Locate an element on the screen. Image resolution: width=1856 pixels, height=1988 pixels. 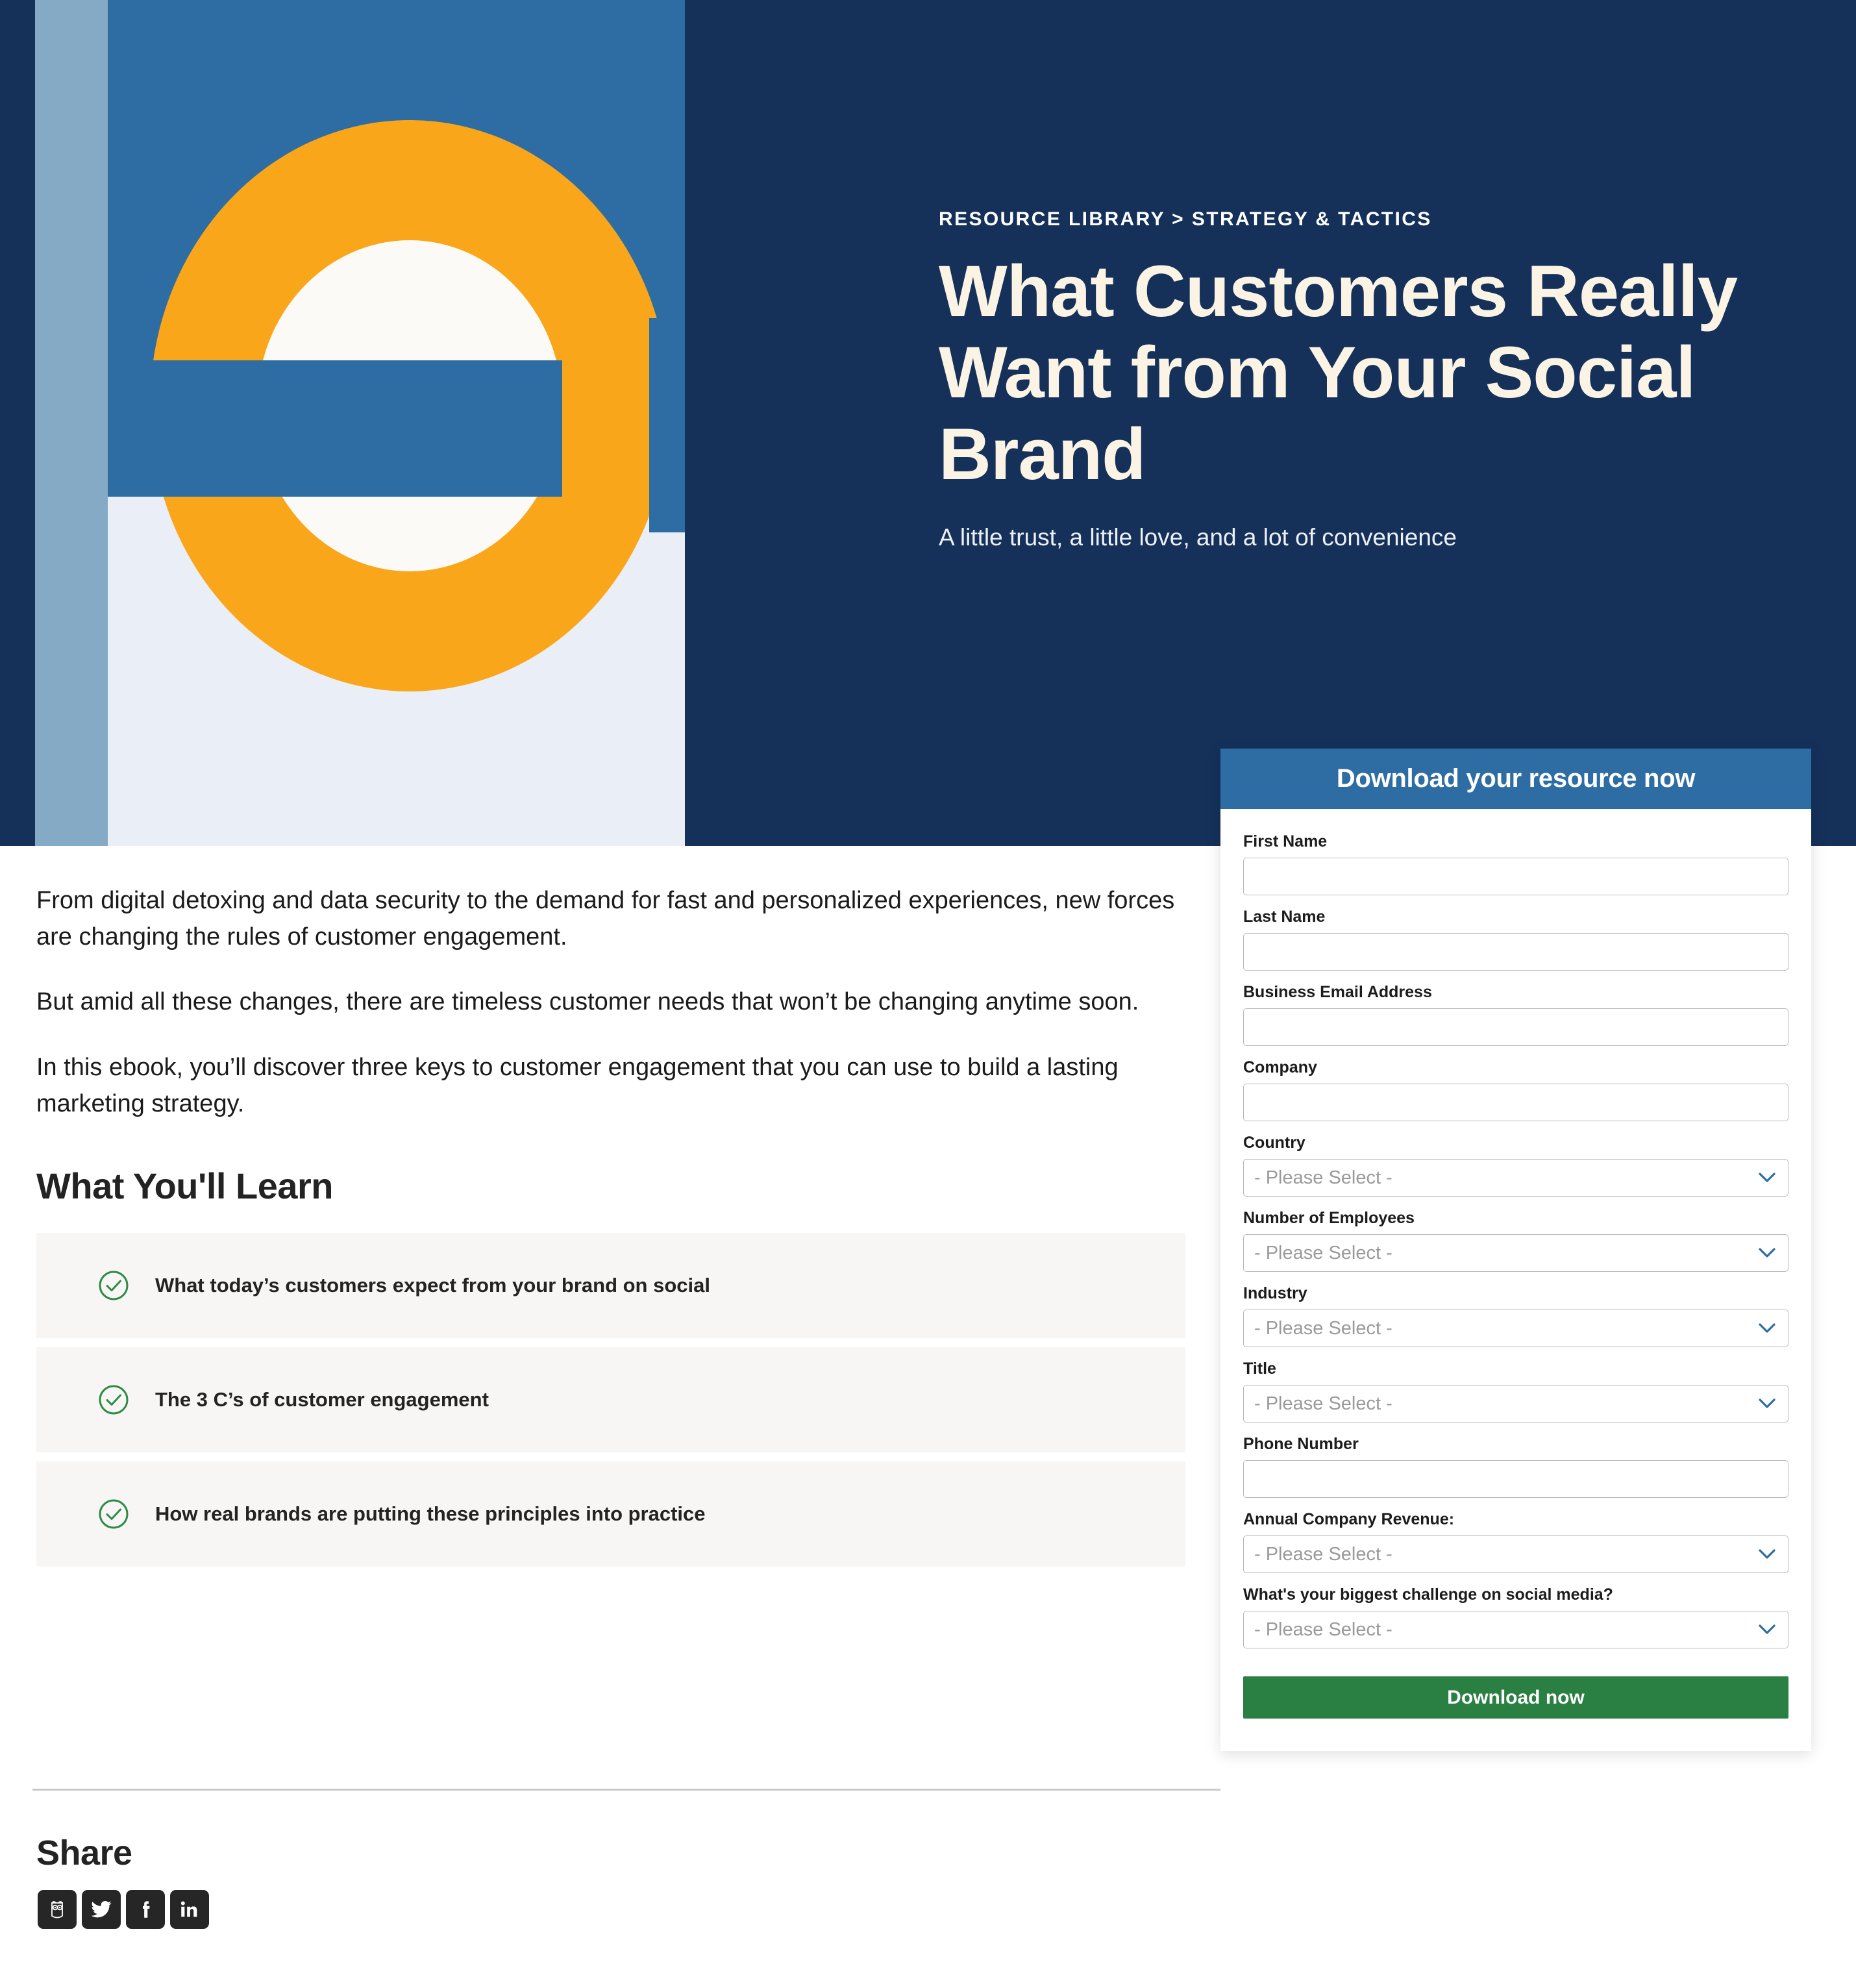
field-label: Title is located at coordinates (1259, 1369).